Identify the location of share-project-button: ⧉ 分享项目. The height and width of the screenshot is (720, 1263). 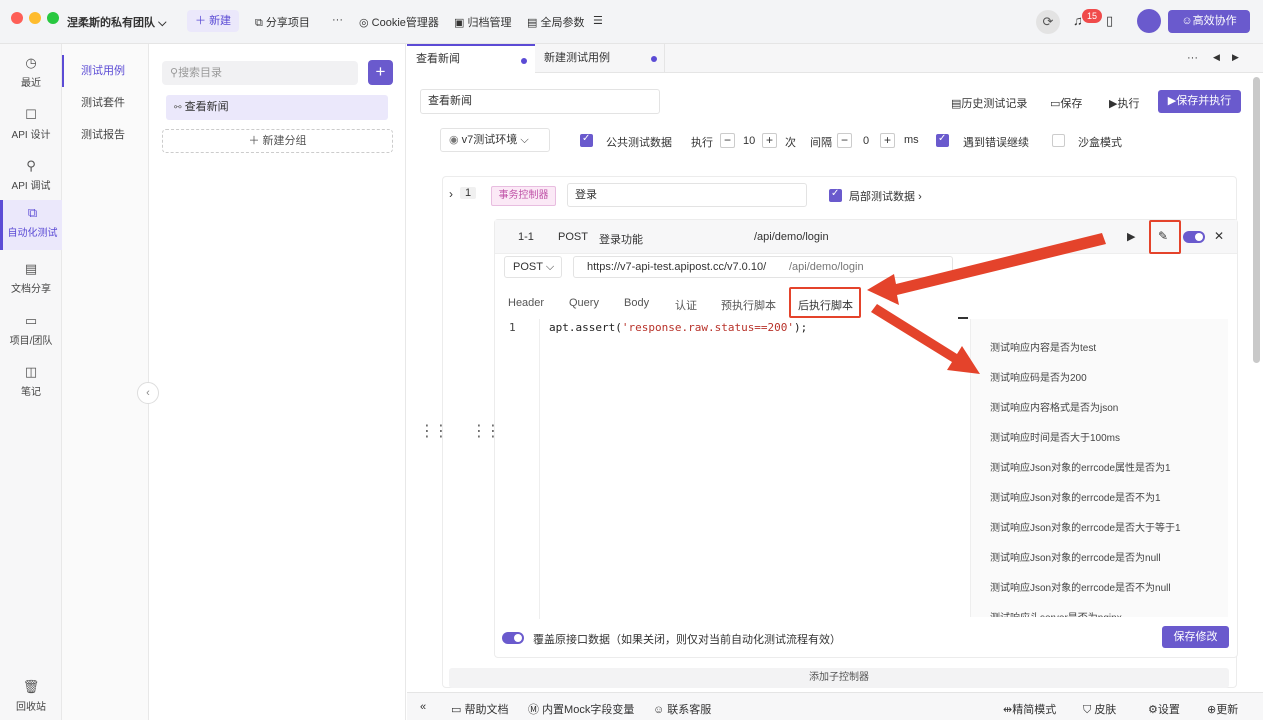
(282, 22).